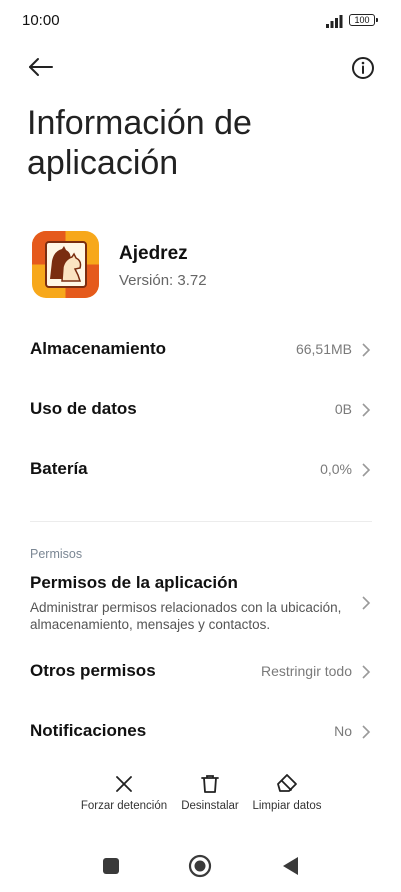 This screenshot has height=892, width=401. What do you see at coordinates (202, 266) in the screenshot?
I see `app-header: Ajedrez Versión: 3.72` at bounding box center [202, 266].